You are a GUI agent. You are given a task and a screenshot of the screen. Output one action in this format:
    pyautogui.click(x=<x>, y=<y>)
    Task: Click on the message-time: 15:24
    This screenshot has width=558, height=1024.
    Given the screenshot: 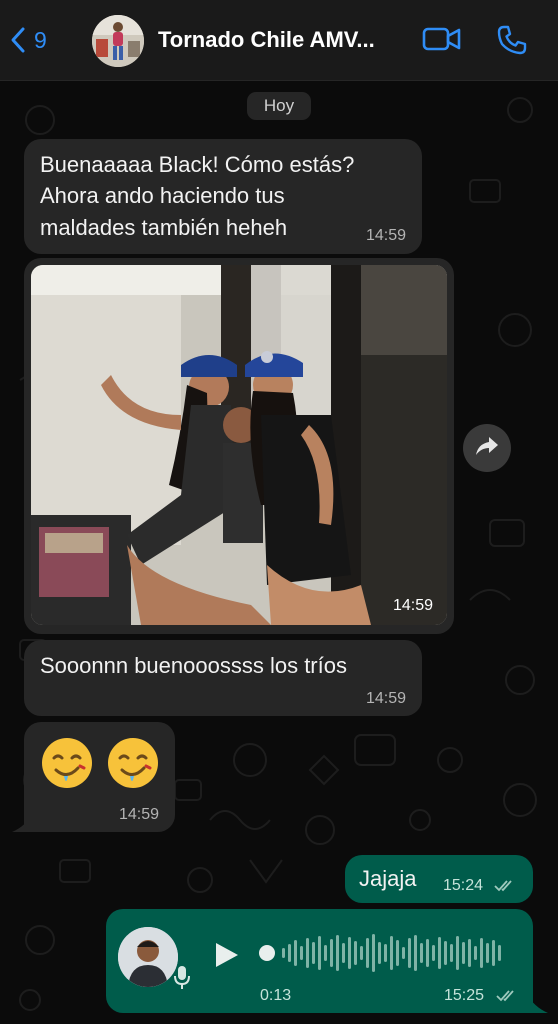 What is the action you would take?
    pyautogui.click(x=463, y=885)
    